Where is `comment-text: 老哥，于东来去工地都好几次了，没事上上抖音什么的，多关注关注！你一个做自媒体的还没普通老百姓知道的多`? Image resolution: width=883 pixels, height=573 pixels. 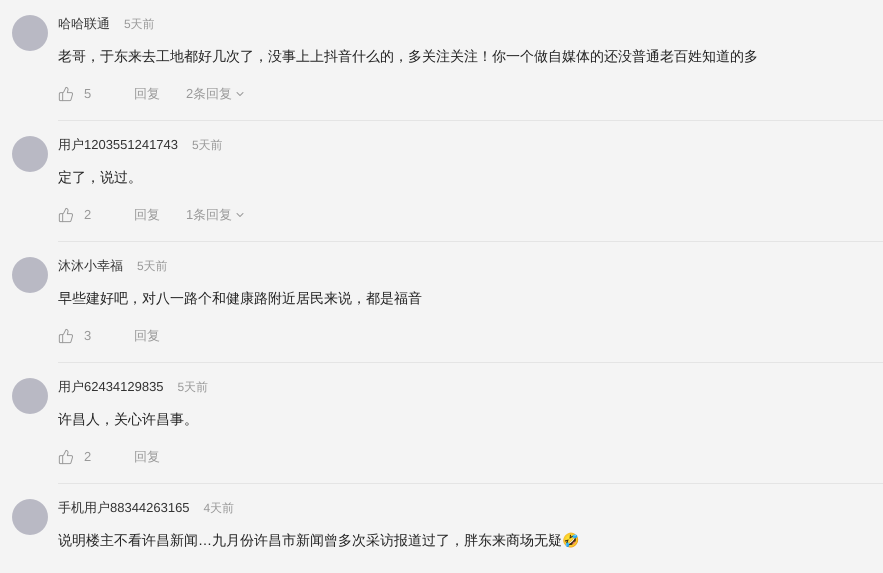 comment-text: 老哥，于东来去工地都好几次了，没事上上抖音什么的，多关注关注！你一个做自媒体的还没普通老百姓知道的多 is located at coordinates (408, 56).